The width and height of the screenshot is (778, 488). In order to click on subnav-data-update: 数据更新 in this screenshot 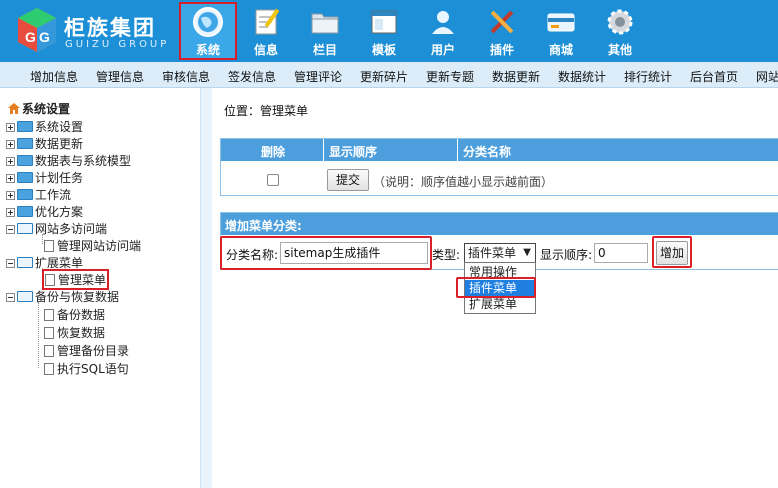, I will do `click(516, 76)`.